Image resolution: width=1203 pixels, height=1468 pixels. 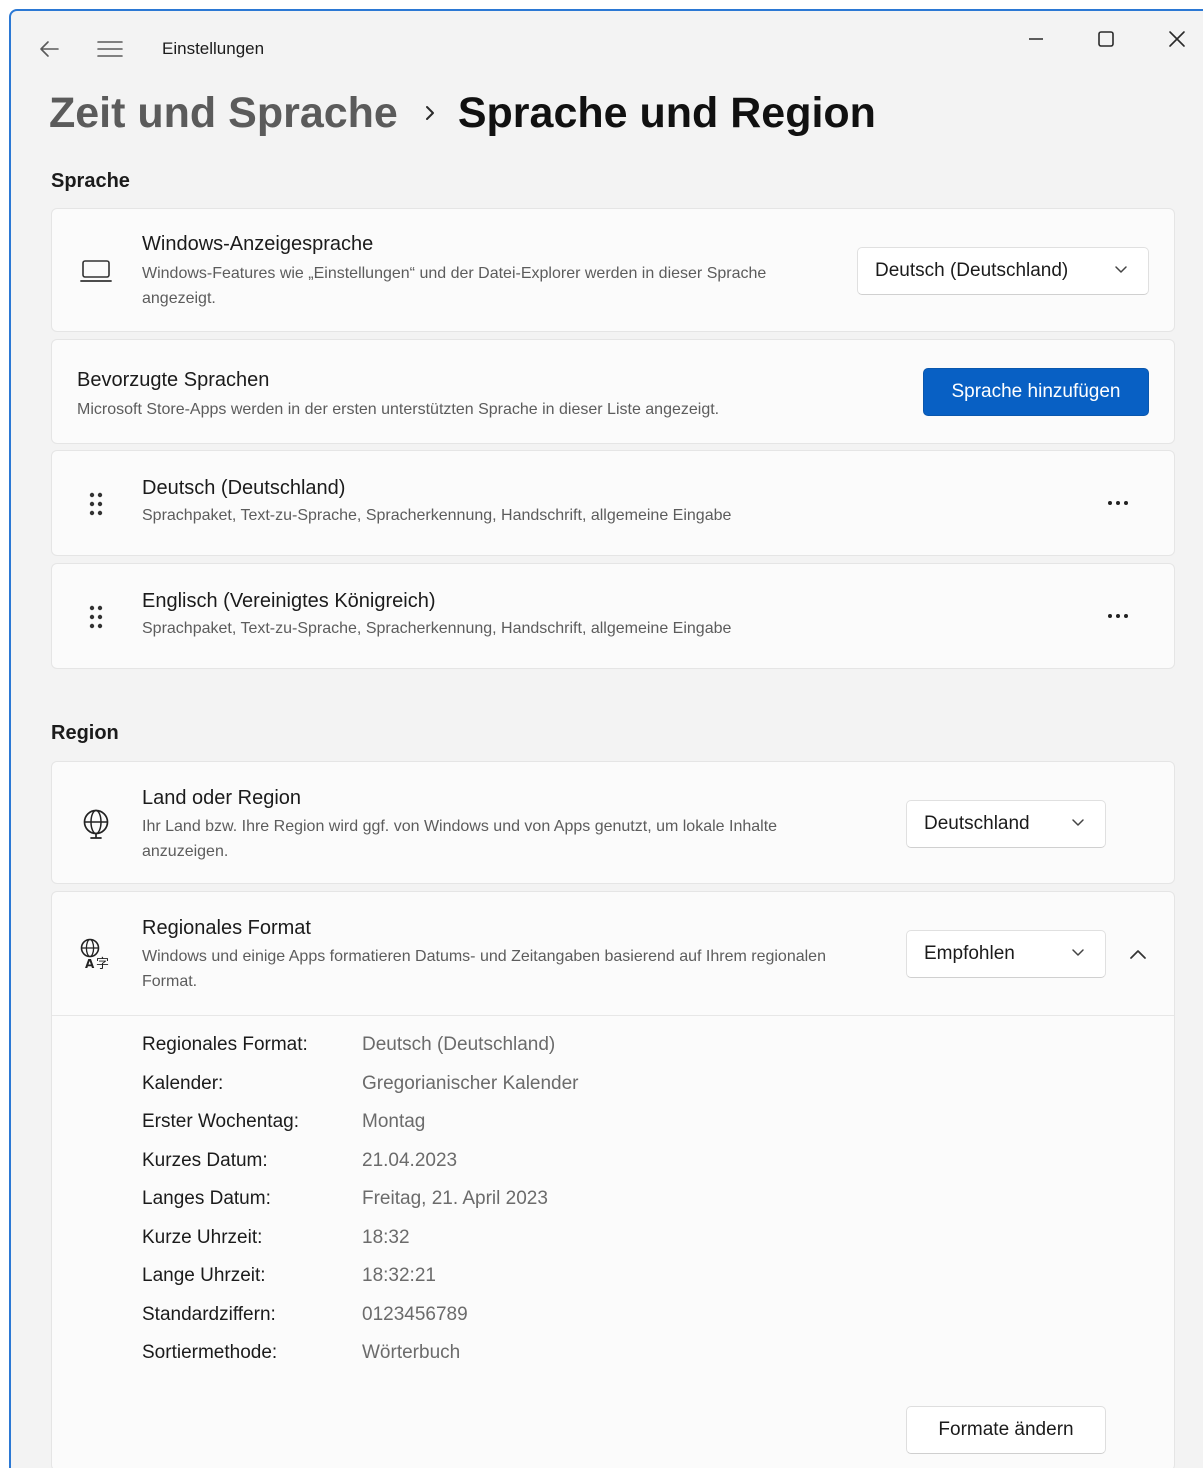 I want to click on back-button, so click(x=49, y=49).